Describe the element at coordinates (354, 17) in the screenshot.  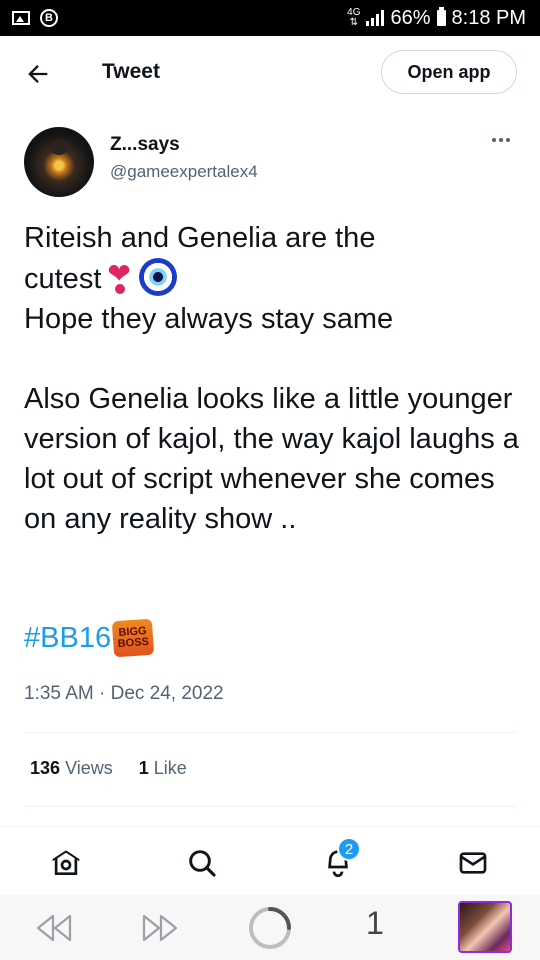
I see `network-type-icon: 4G ⇅` at that location.